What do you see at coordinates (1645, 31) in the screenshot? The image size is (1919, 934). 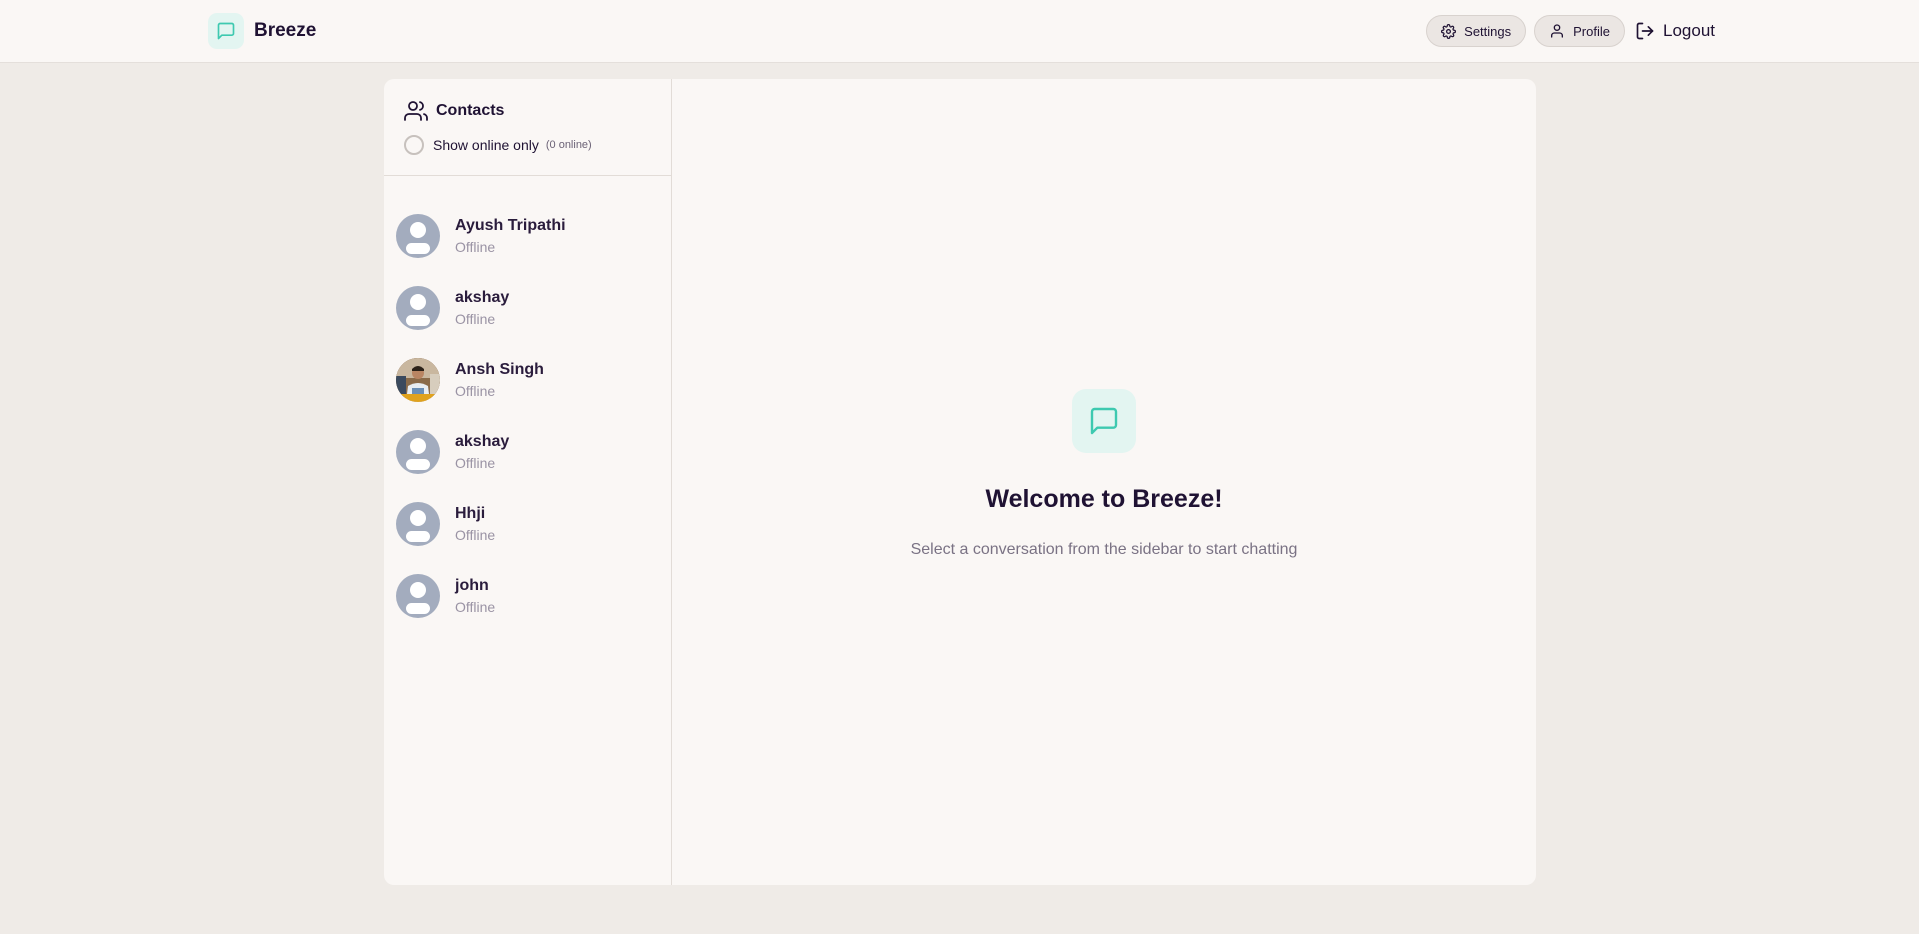 I see `logout-icon` at bounding box center [1645, 31].